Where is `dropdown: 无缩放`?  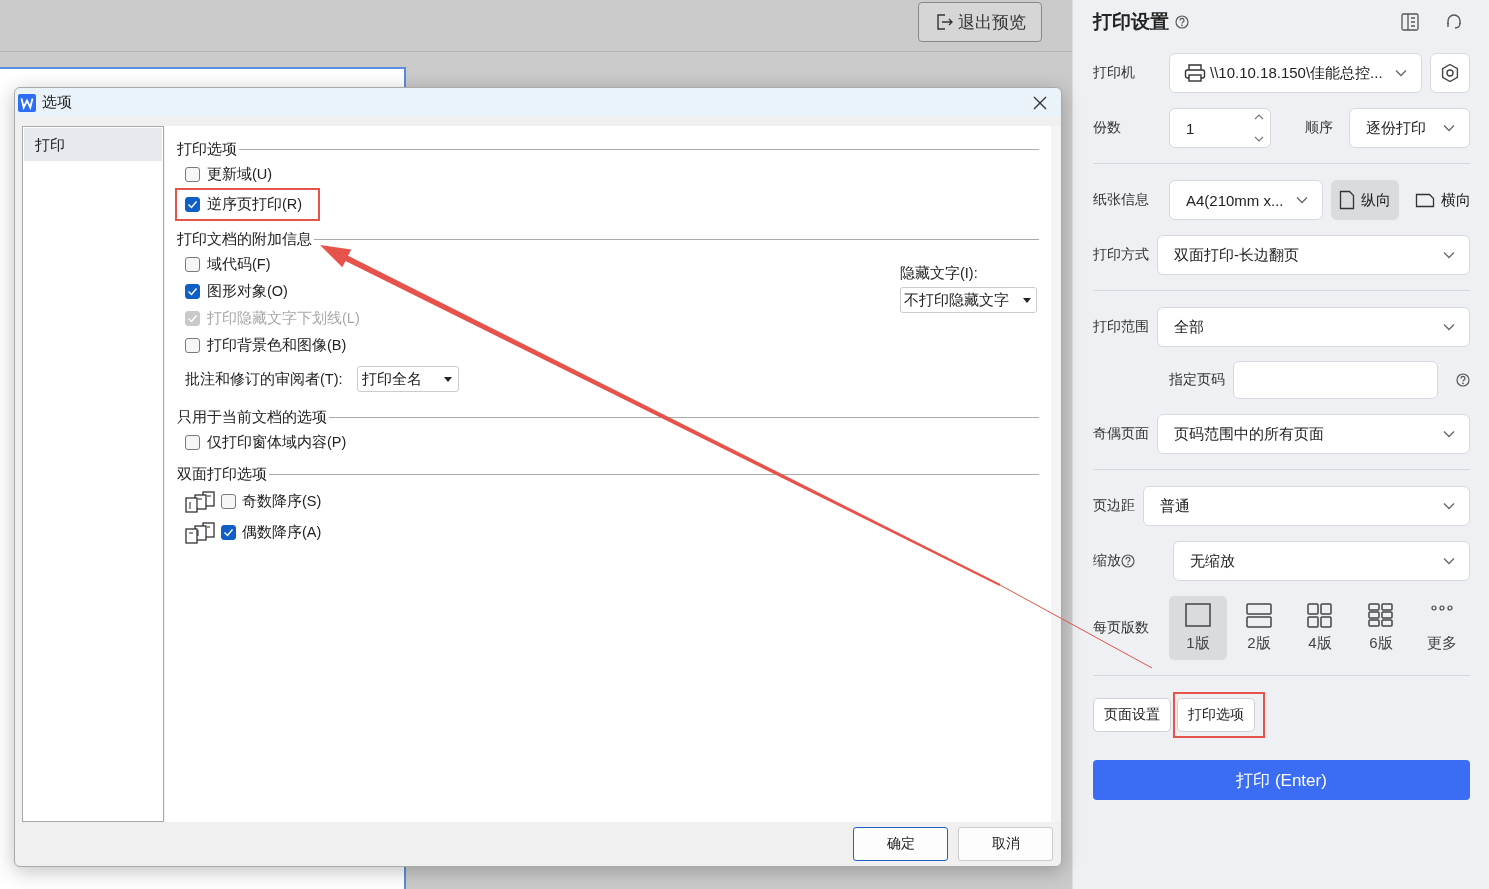
dropdown: 无缩放 is located at coordinates (1321, 561).